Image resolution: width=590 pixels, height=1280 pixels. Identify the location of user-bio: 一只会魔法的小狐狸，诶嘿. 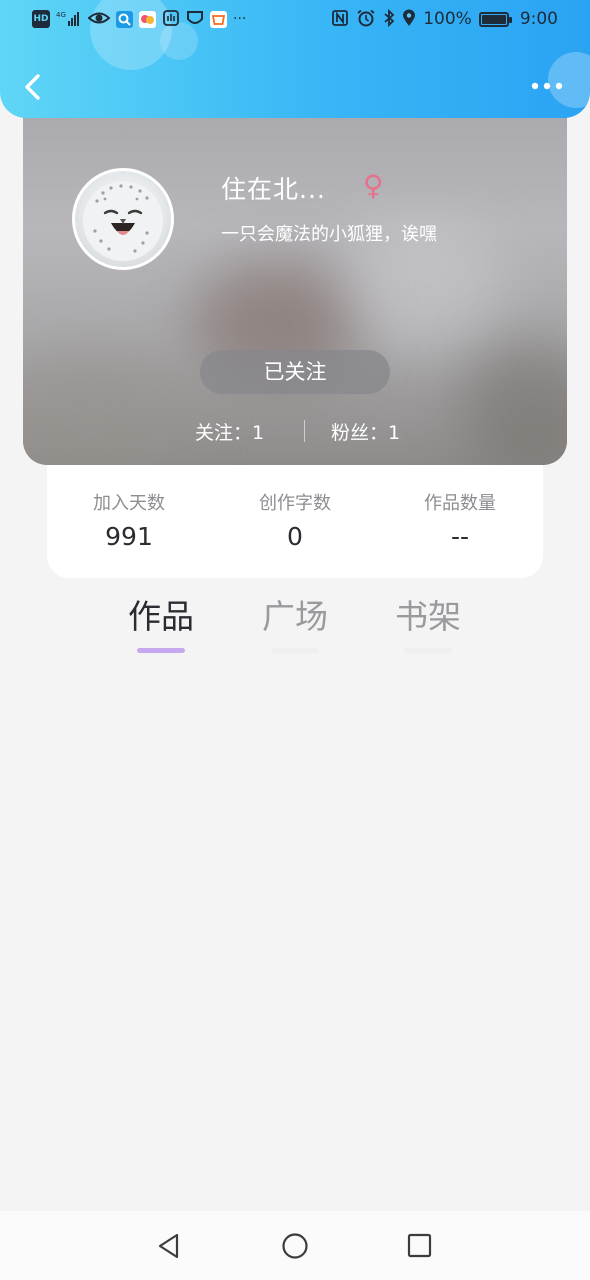
(329, 234).